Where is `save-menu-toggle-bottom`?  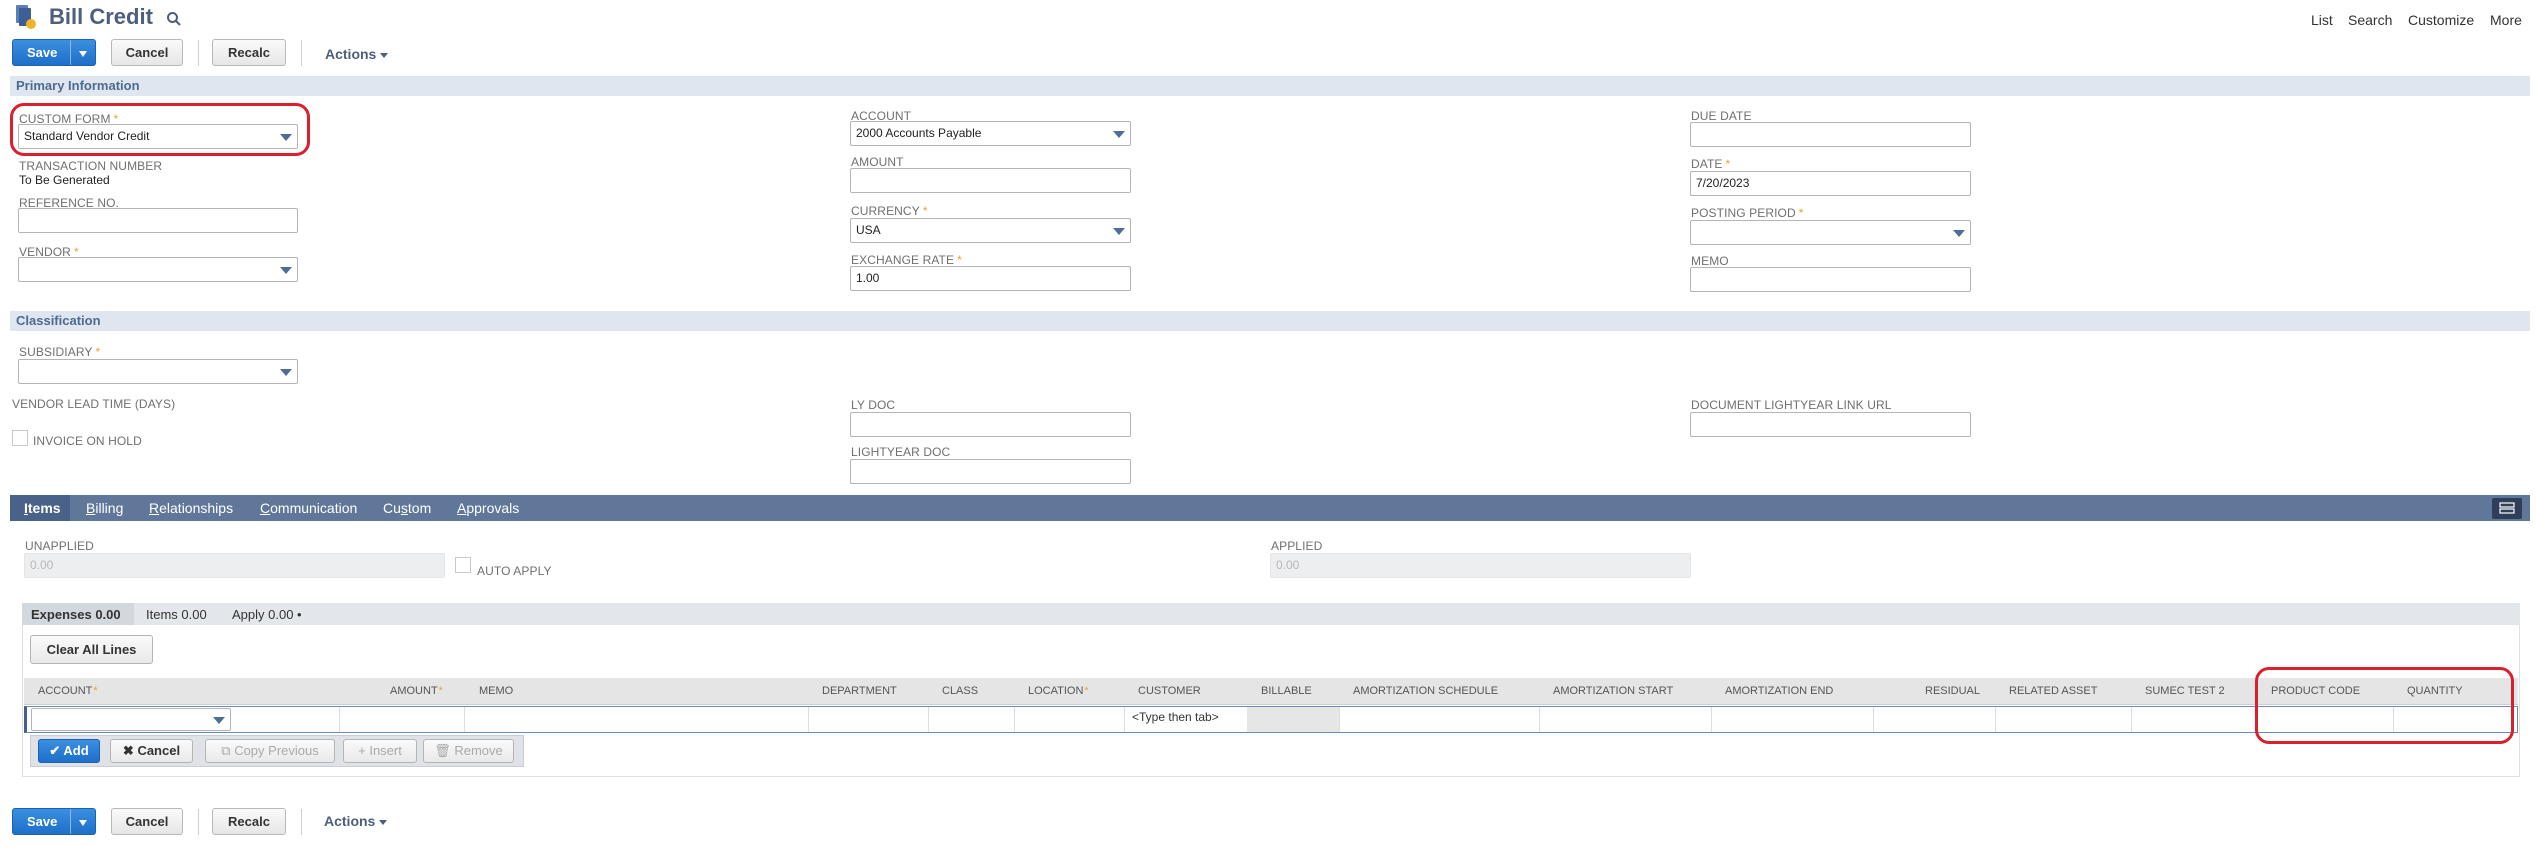
save-menu-toggle-bottom is located at coordinates (83, 821).